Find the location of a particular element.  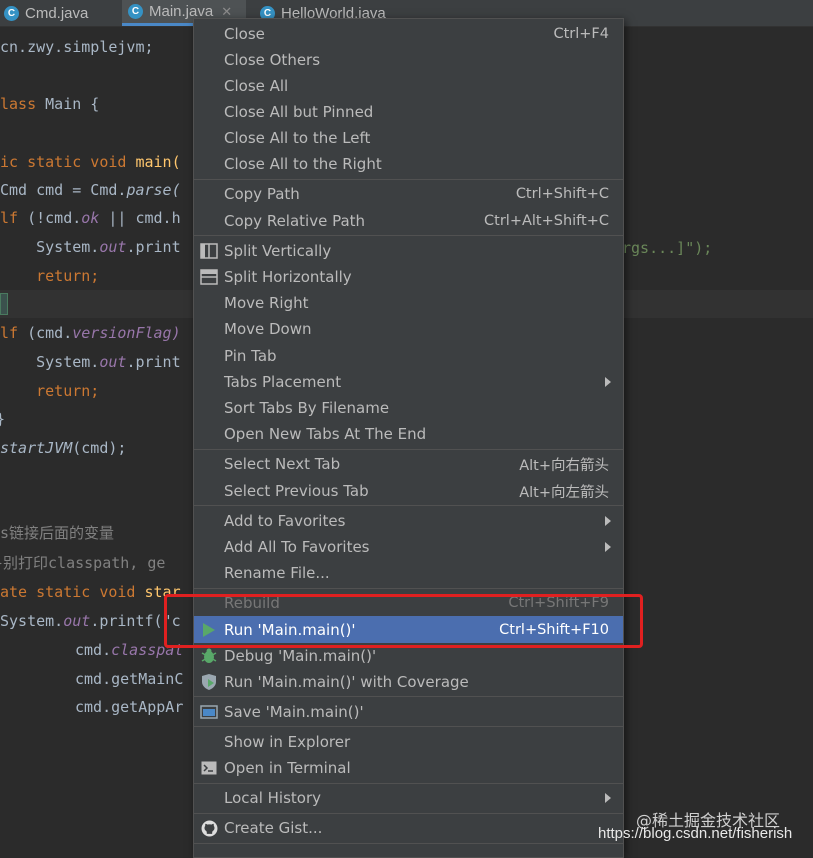

code-line: cmd.getAppAr is located at coordinates (129, 707).